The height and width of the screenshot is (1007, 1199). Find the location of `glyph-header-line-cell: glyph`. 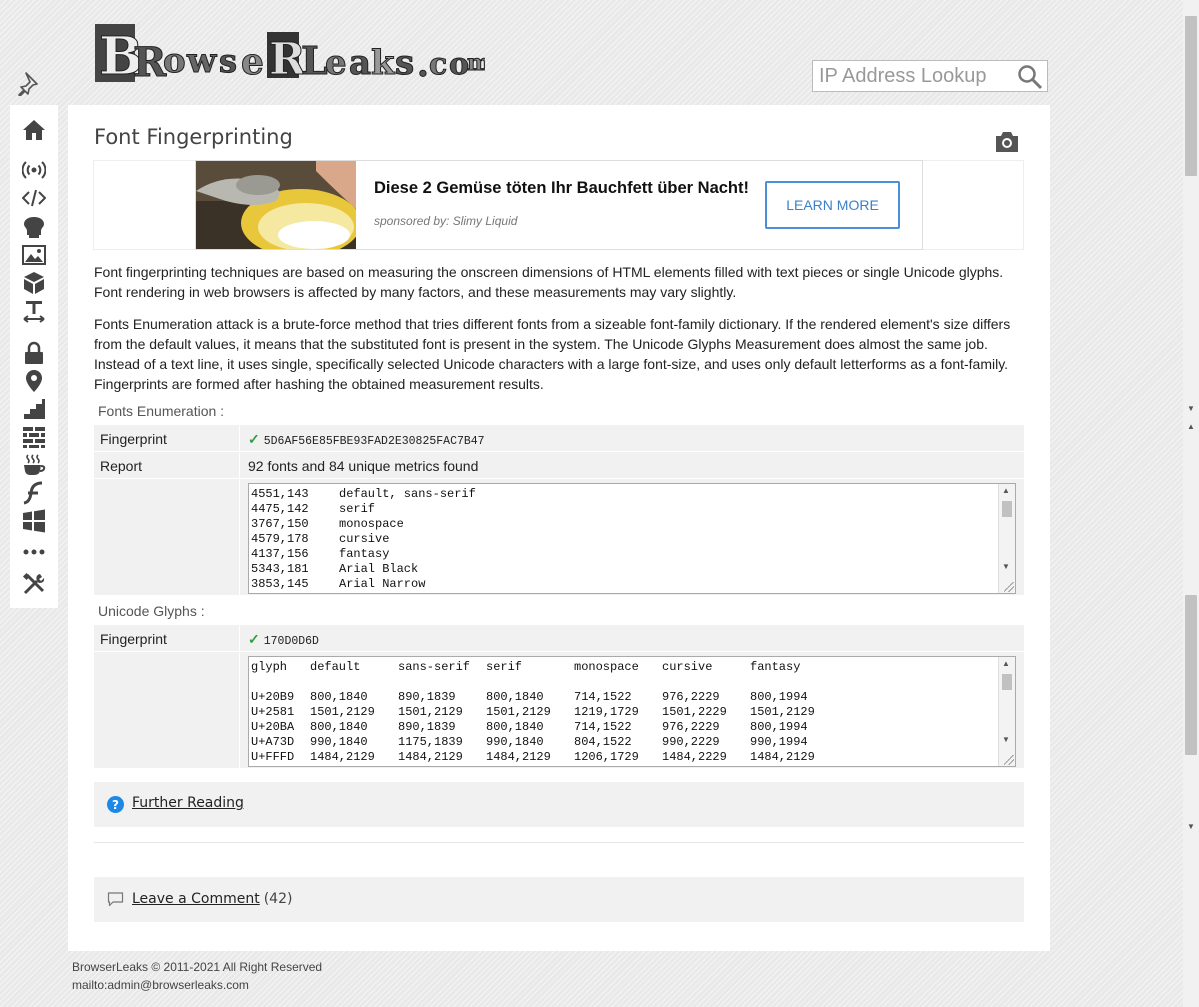

glyph-header-line-cell: glyph is located at coordinates (269, 667).